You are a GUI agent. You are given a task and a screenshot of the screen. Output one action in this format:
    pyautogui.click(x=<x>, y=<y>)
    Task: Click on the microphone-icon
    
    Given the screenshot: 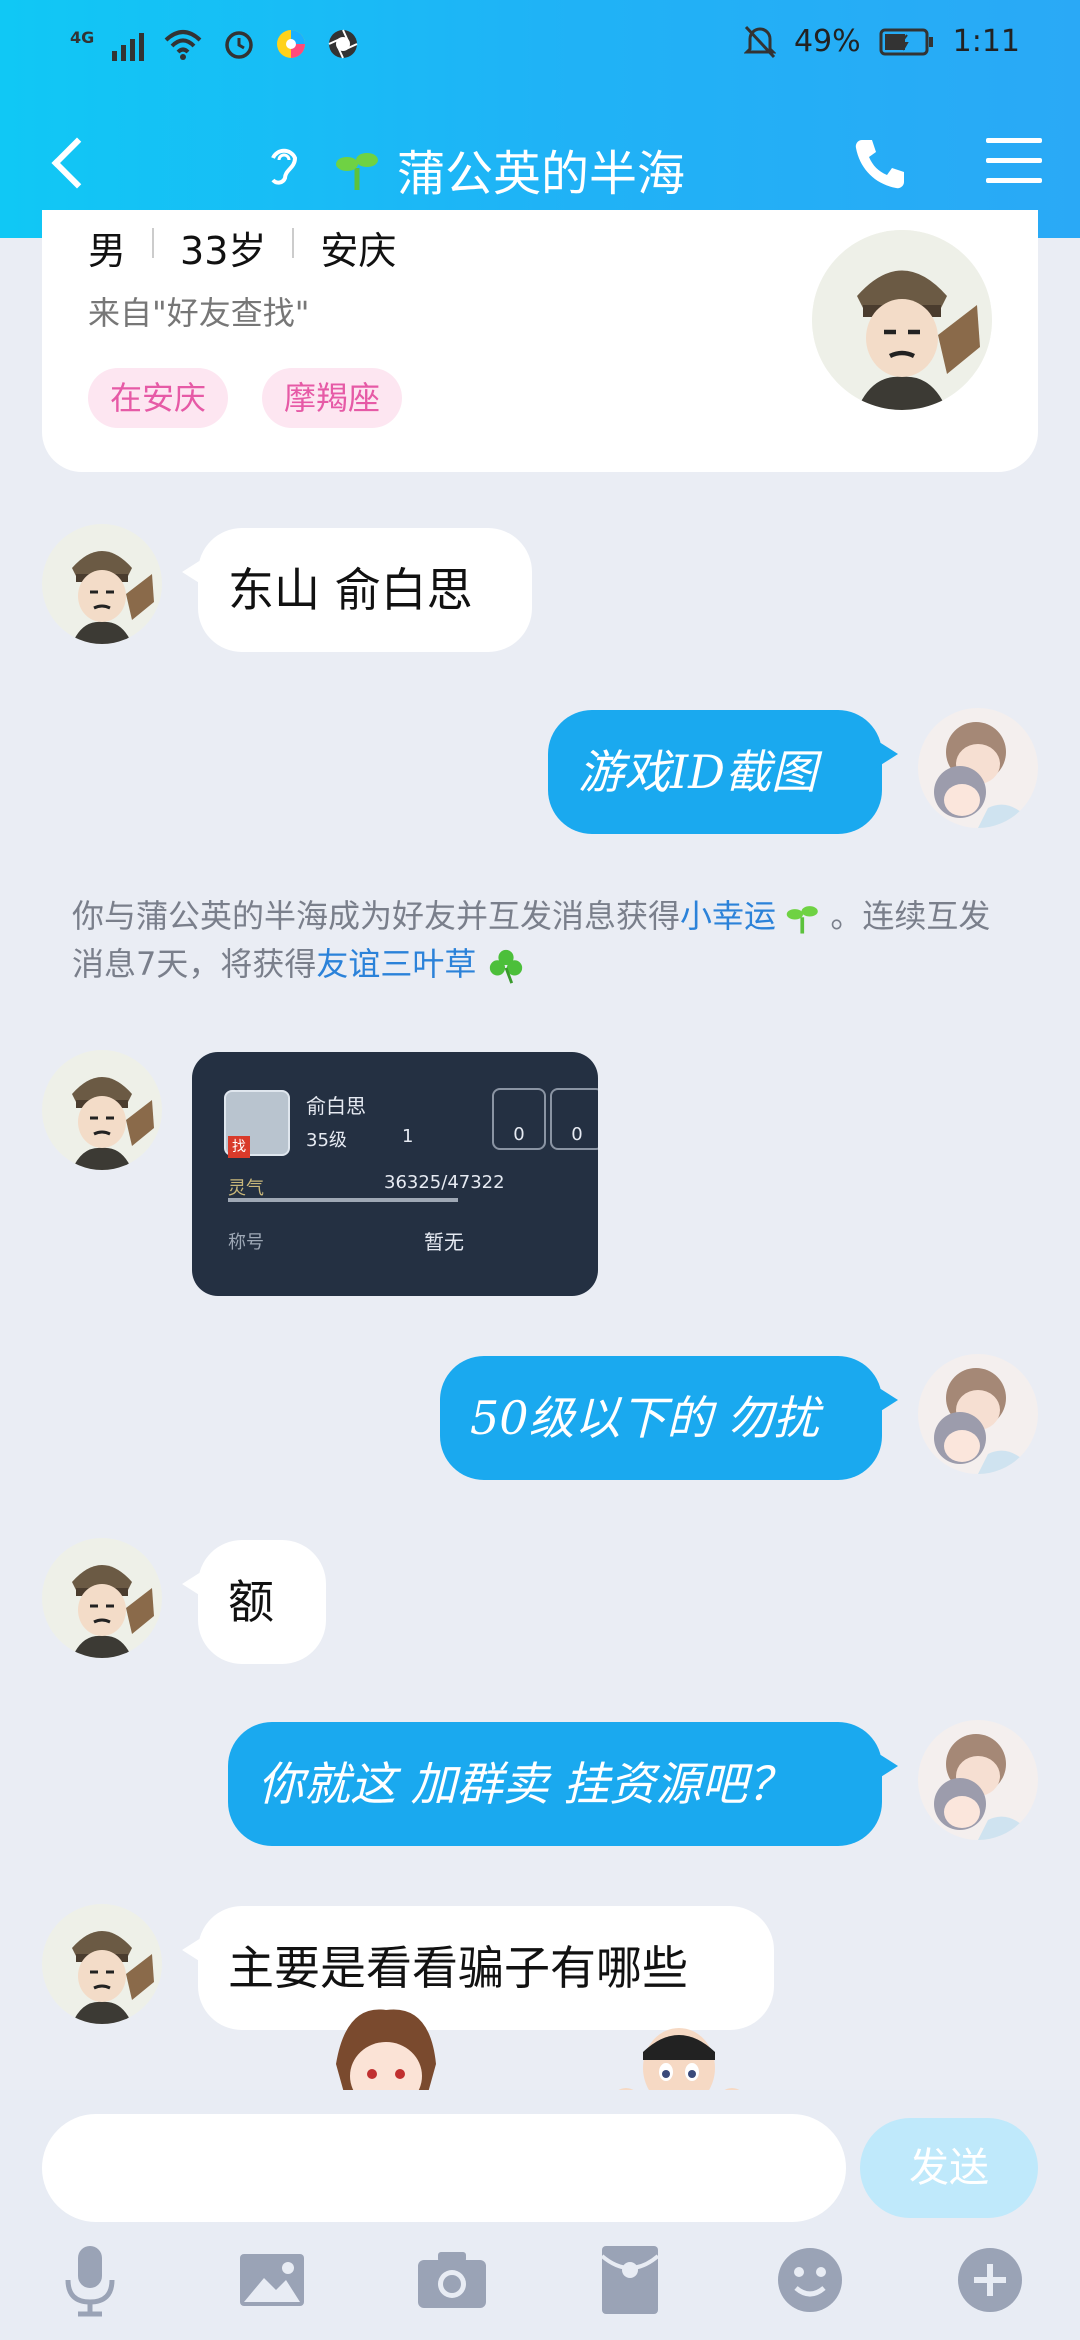 What is the action you would take?
    pyautogui.click(x=90, y=2281)
    